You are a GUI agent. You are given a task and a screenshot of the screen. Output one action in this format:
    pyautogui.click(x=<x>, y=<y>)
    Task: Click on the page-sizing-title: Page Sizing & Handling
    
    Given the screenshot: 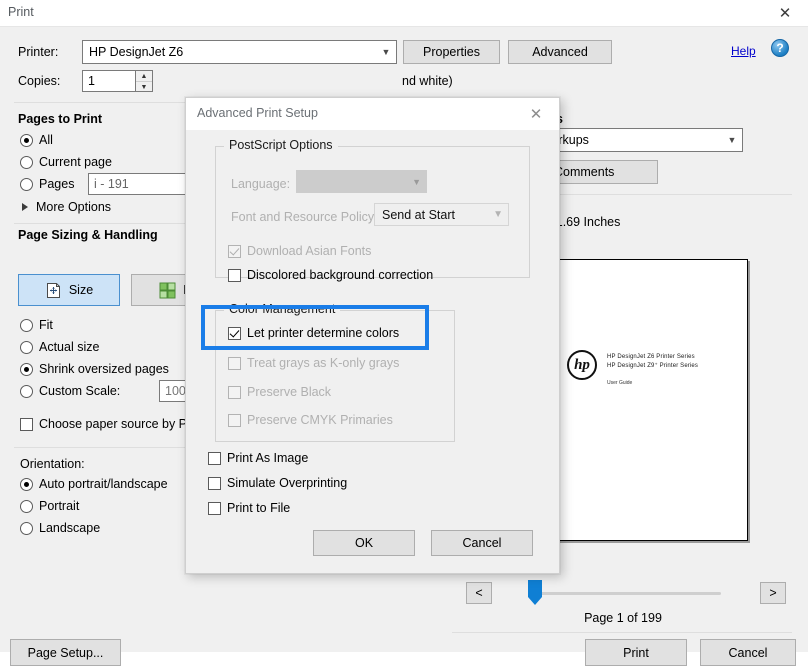 What is the action you would take?
    pyautogui.click(x=88, y=235)
    